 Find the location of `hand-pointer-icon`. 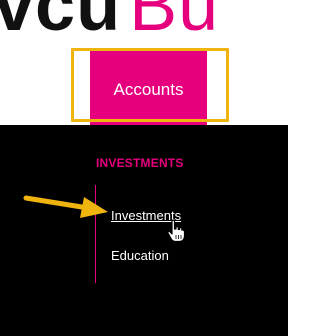

hand-pointer-icon is located at coordinates (176, 231).